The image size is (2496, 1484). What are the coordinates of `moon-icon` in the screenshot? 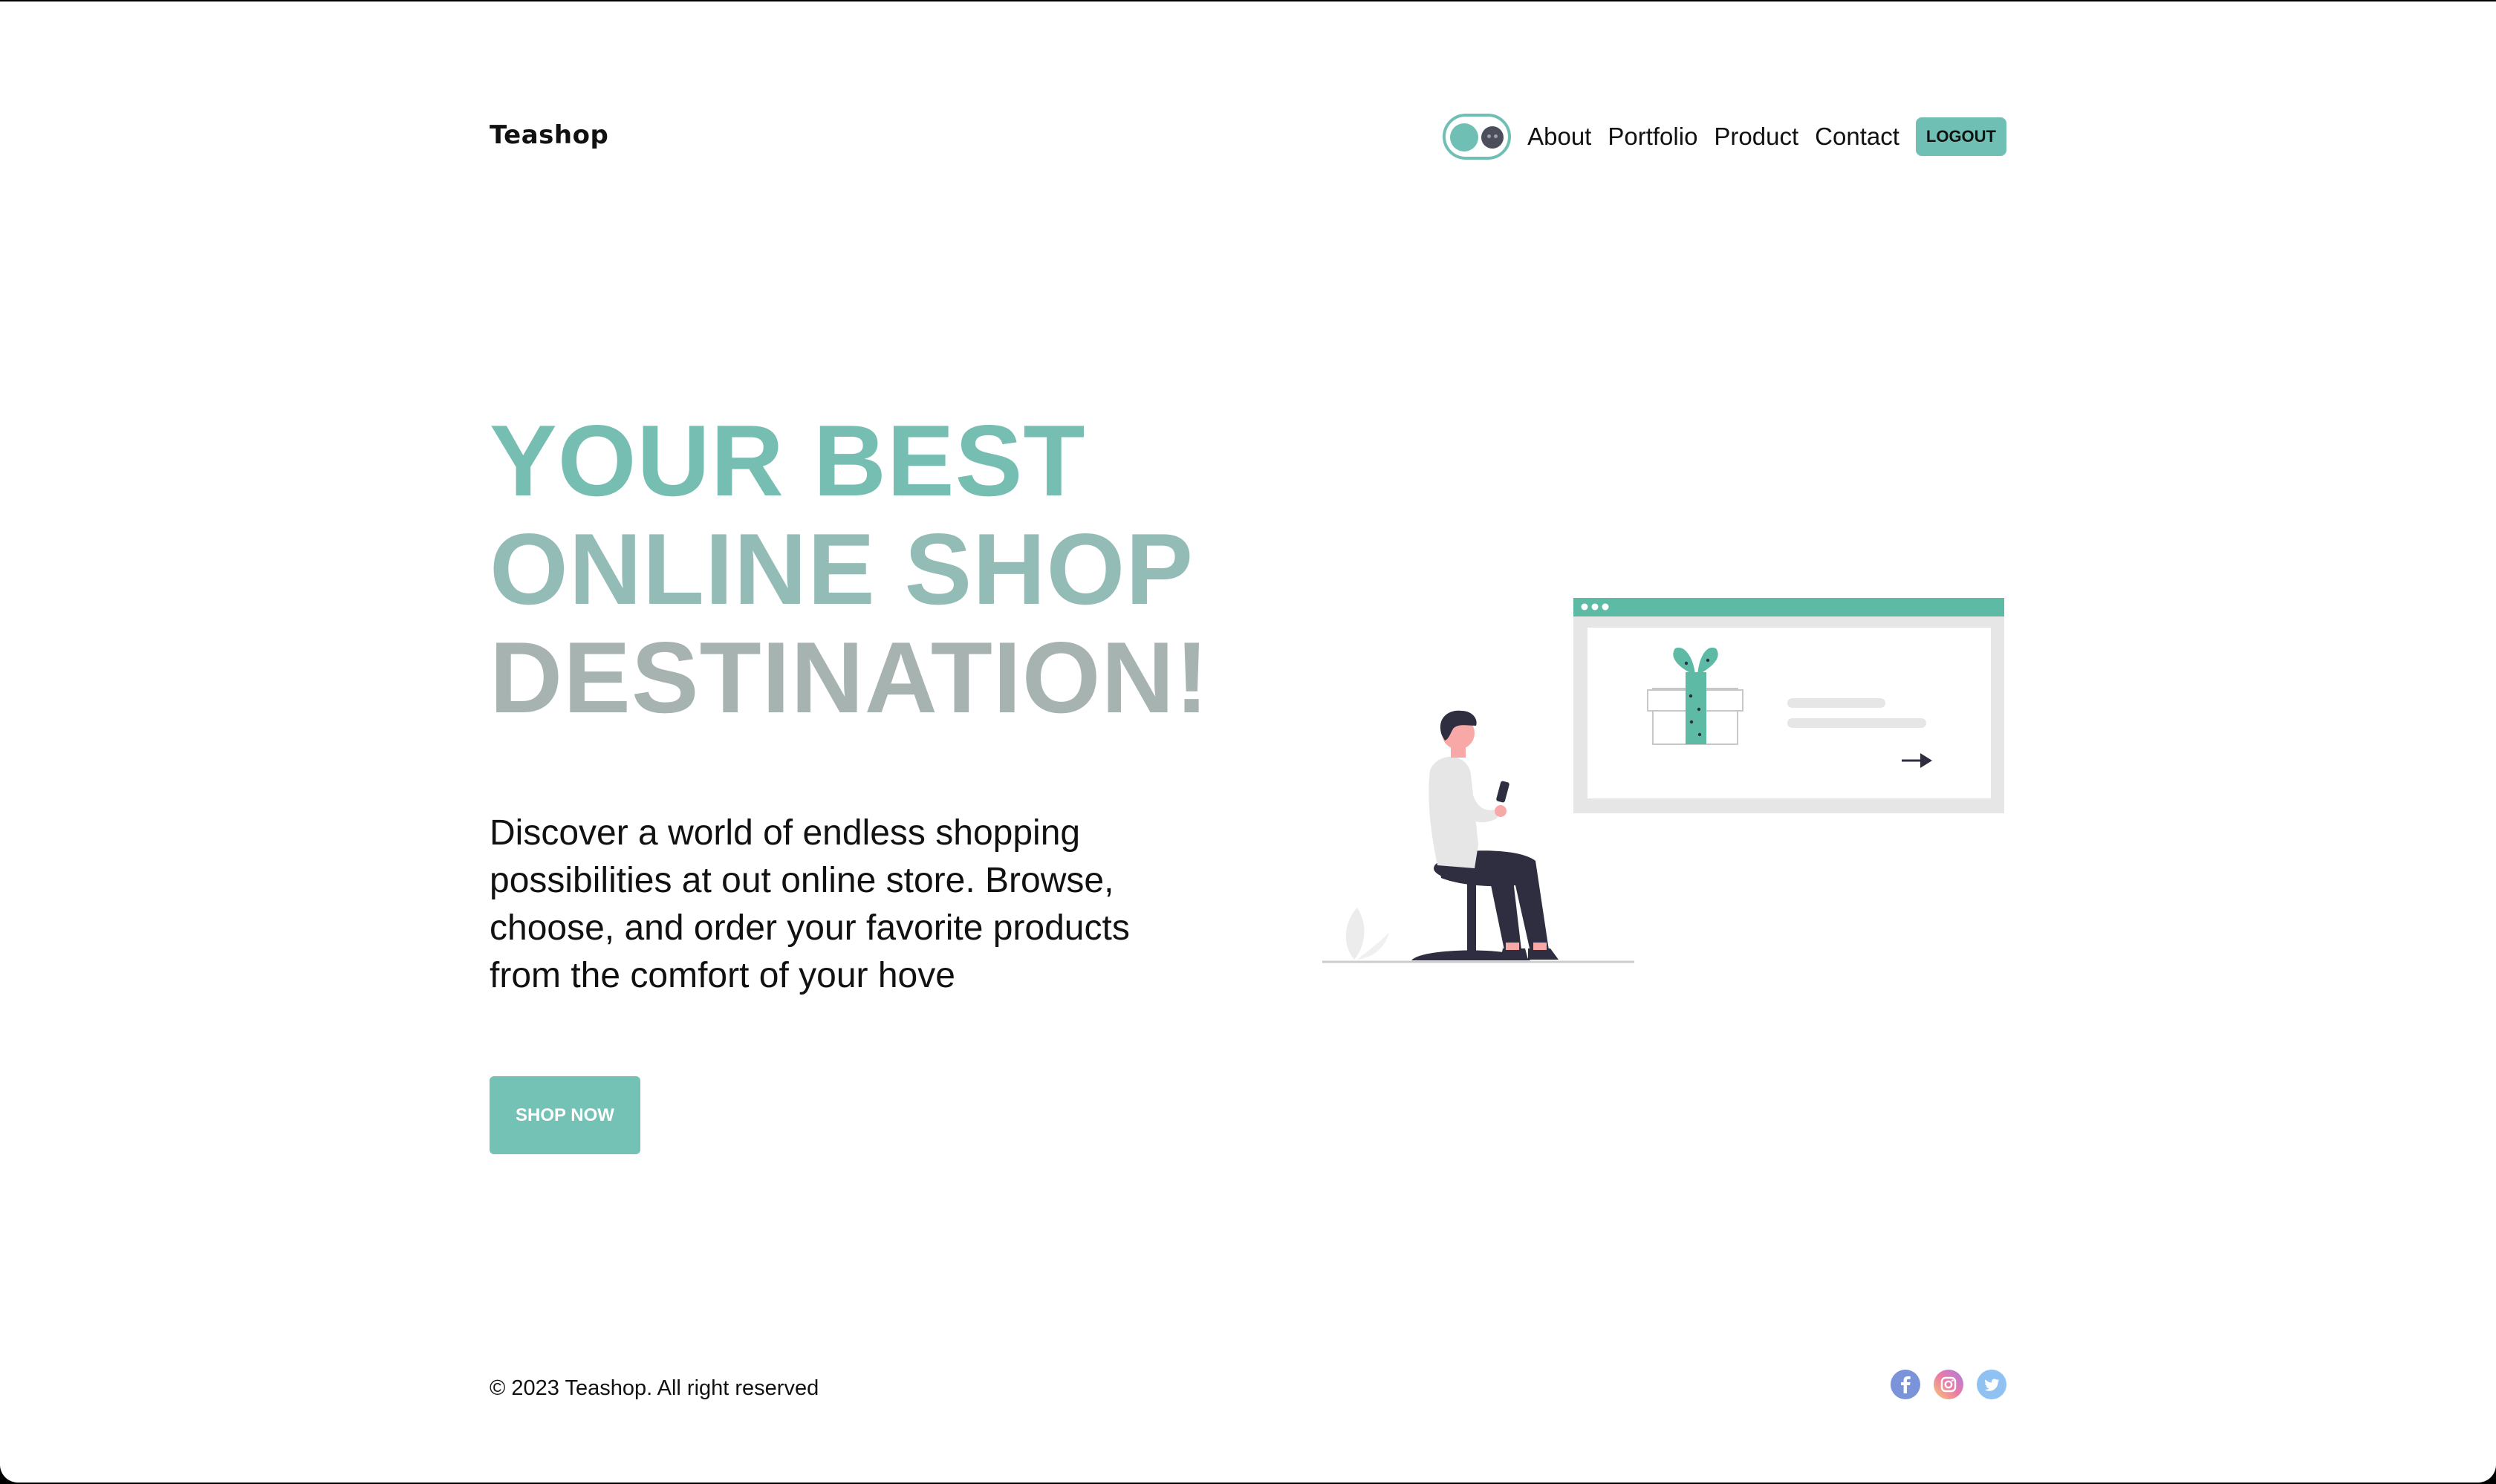 It's located at (1493, 137).